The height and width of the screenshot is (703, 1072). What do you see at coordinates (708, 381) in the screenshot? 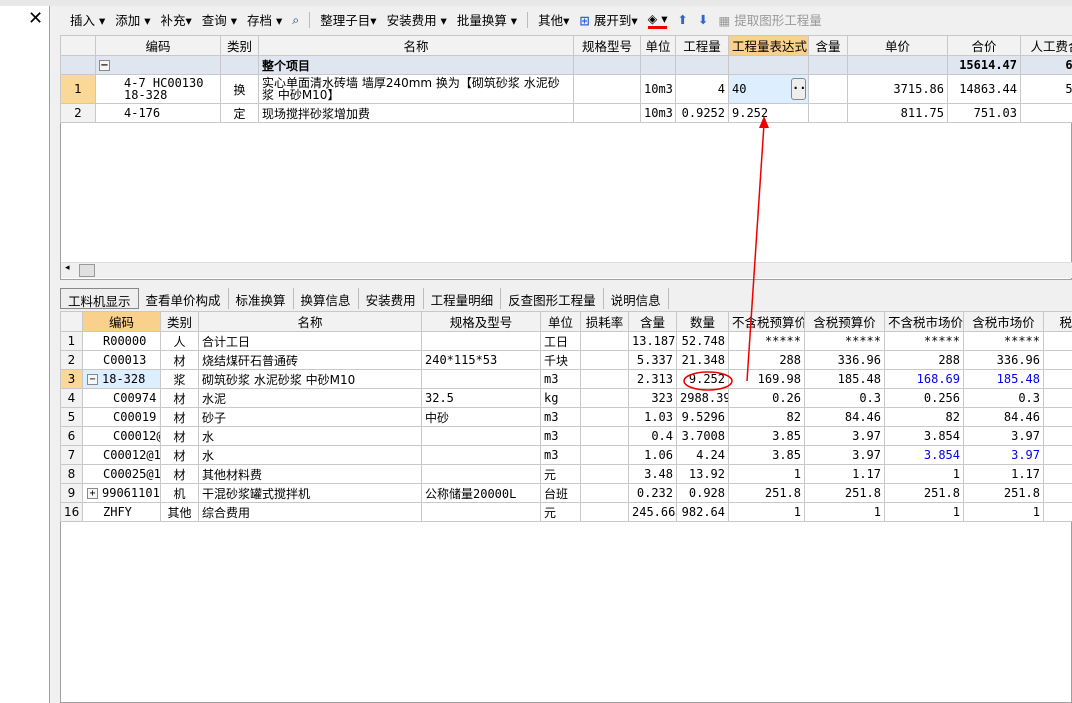
I see `annotation-circle` at bounding box center [708, 381].